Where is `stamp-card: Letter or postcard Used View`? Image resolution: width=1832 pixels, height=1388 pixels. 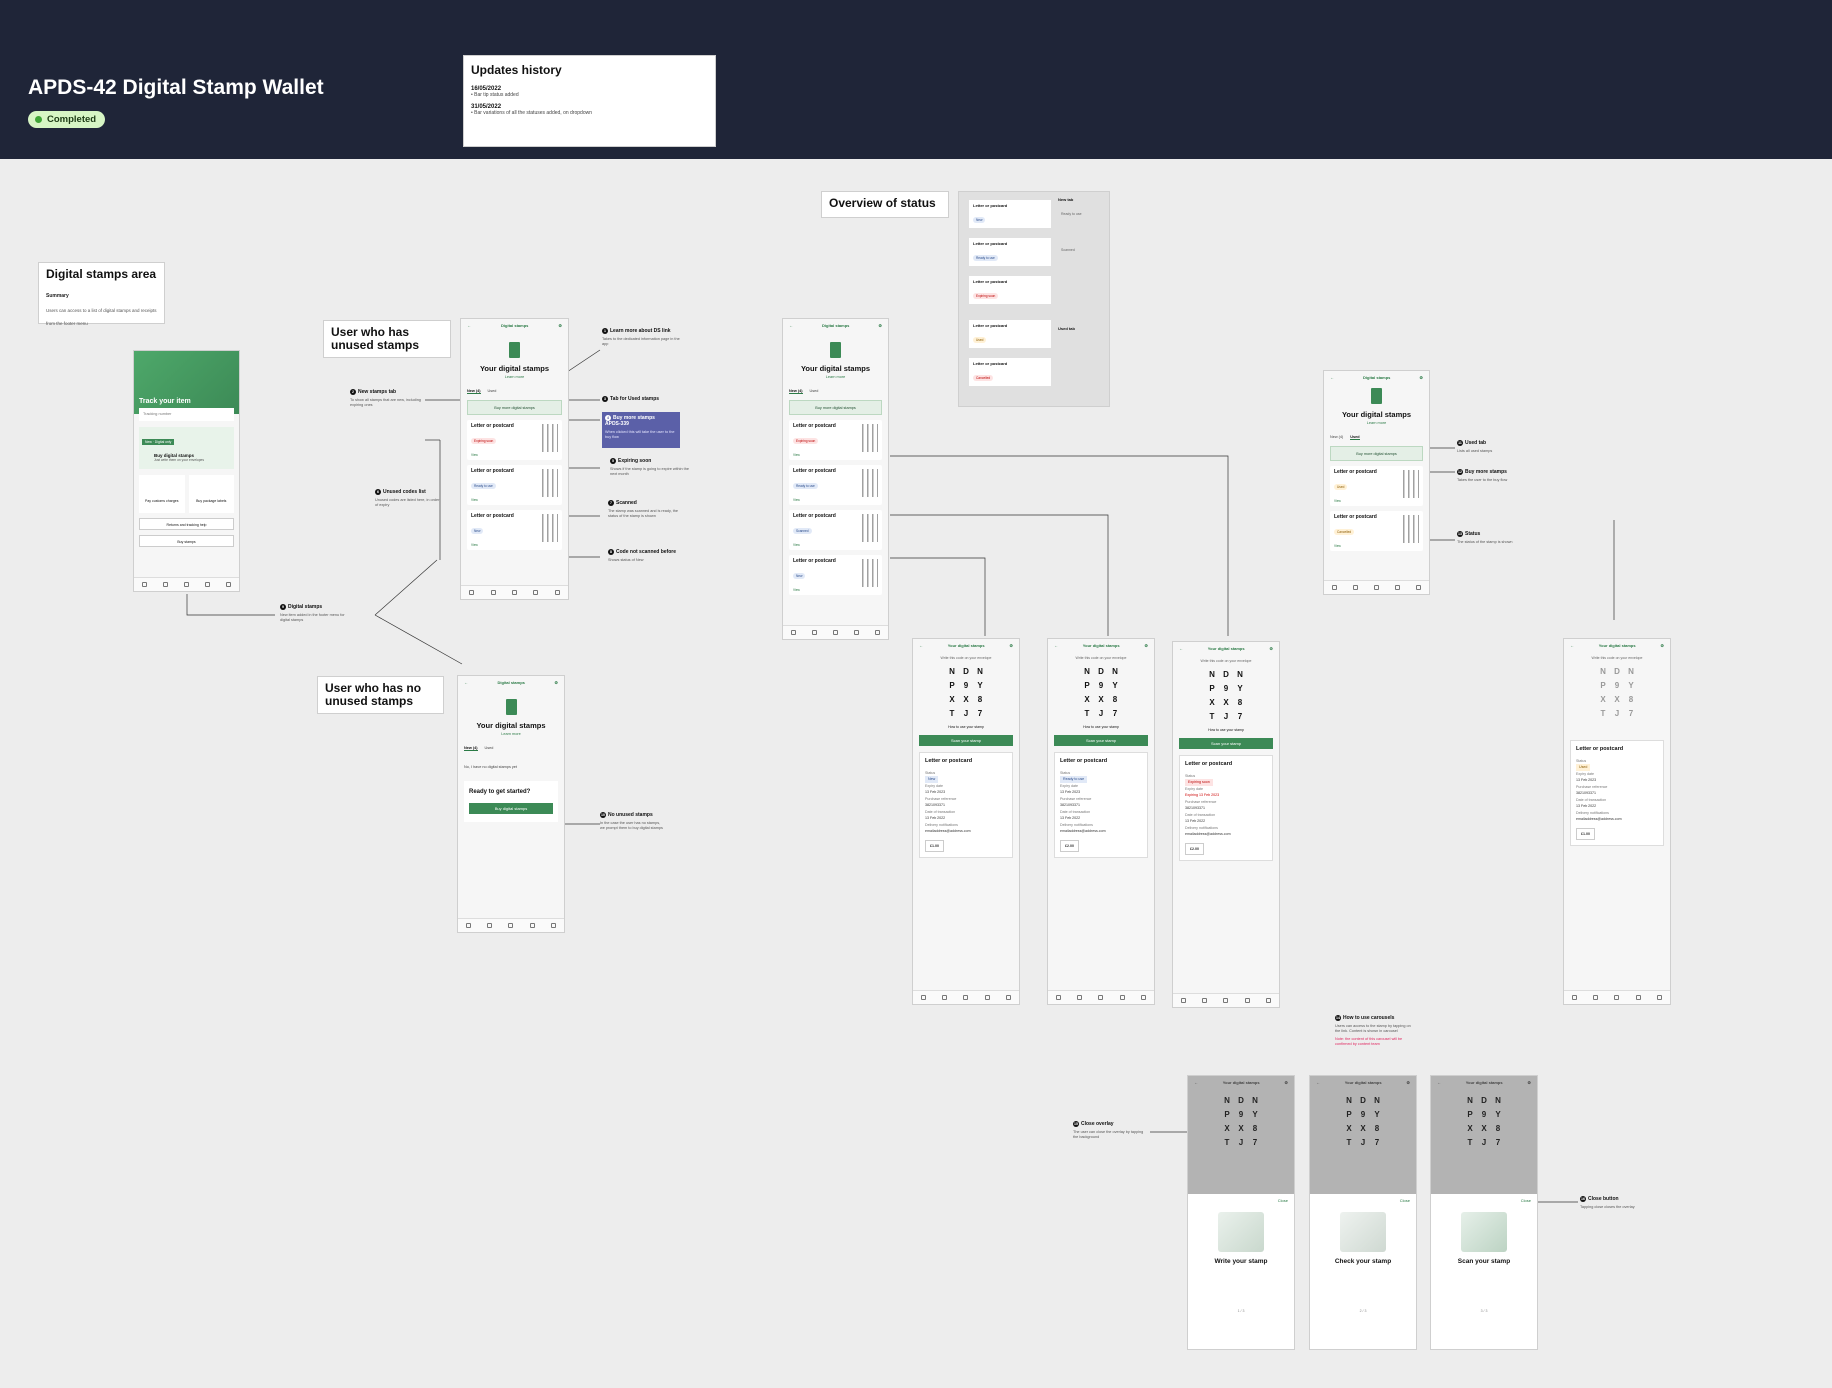
stamp-card: Letter or postcard Used View is located at coordinates (1376, 486).